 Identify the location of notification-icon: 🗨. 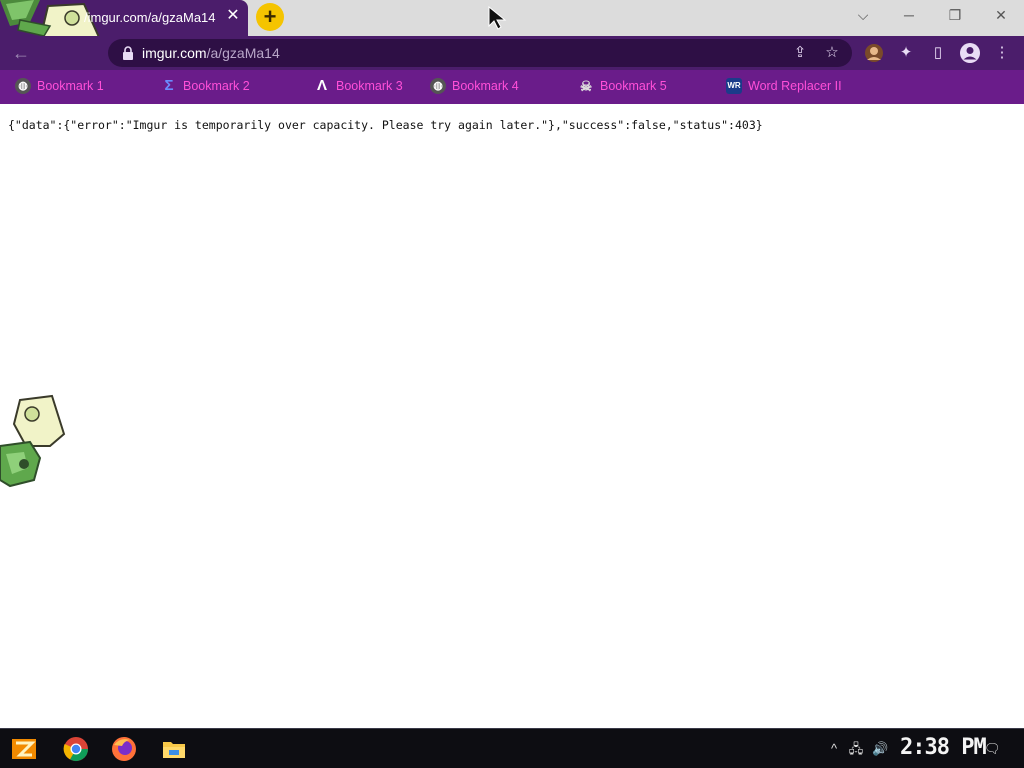
(992, 749).